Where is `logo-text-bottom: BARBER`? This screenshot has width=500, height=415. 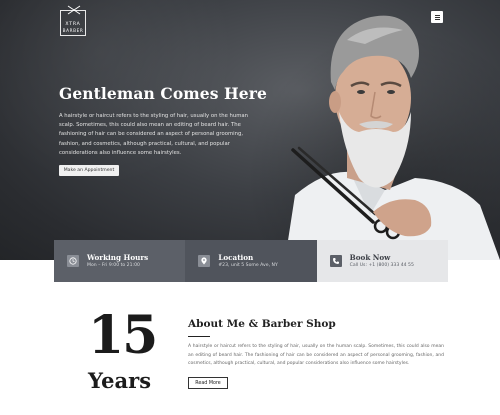
logo-text-bottom: BARBER is located at coordinates (73, 30).